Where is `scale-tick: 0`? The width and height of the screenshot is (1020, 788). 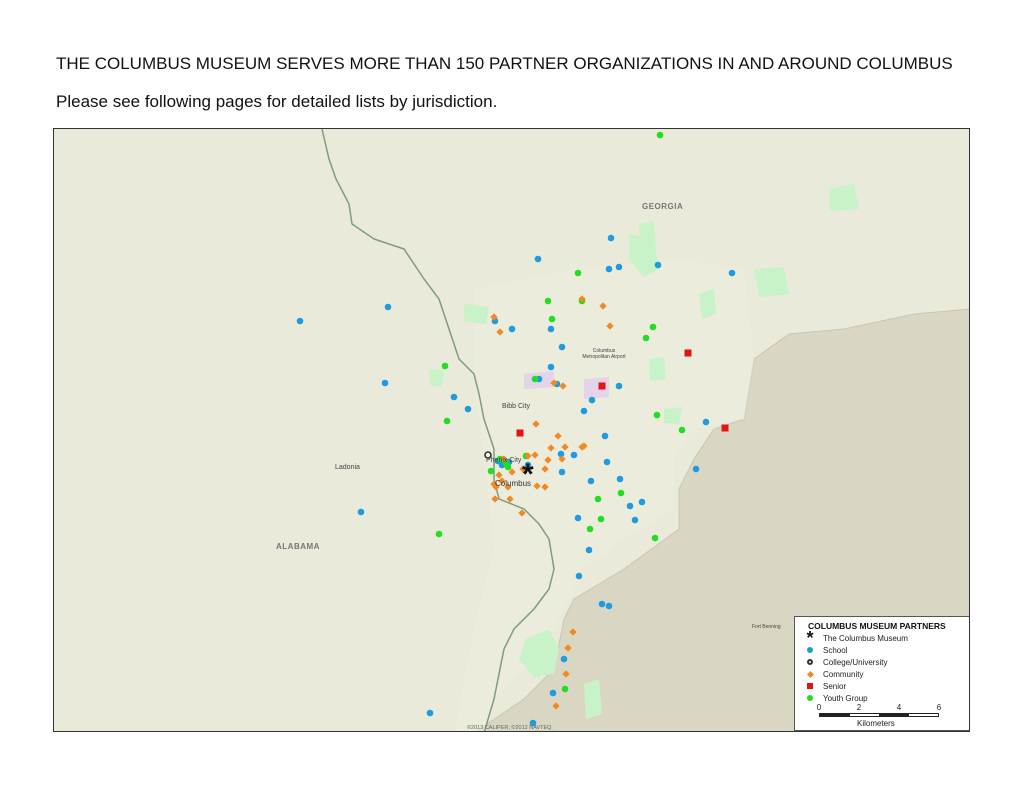 scale-tick: 0 is located at coordinates (819, 707).